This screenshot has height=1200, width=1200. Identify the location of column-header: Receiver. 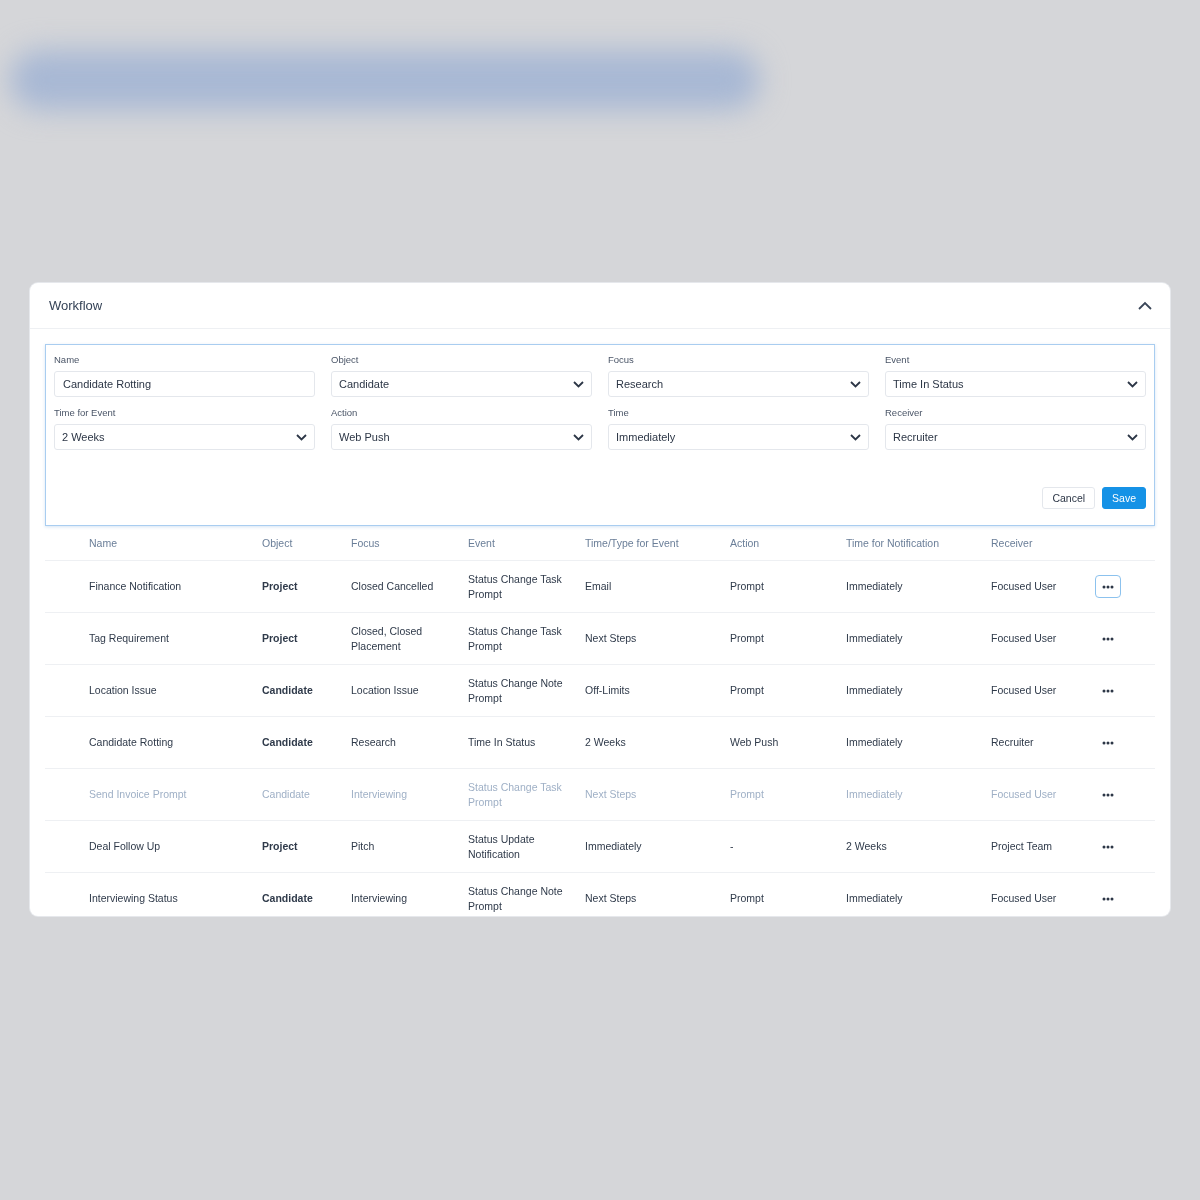
(1012, 543).